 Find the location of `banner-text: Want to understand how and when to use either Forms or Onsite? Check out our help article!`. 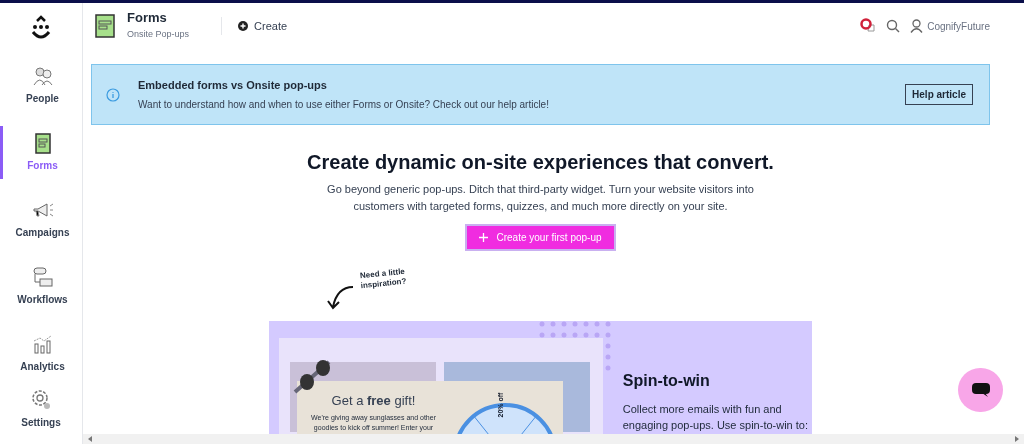

banner-text: Want to understand how and when to use either Forms or Onsite? Check out our help article! is located at coordinates (343, 104).